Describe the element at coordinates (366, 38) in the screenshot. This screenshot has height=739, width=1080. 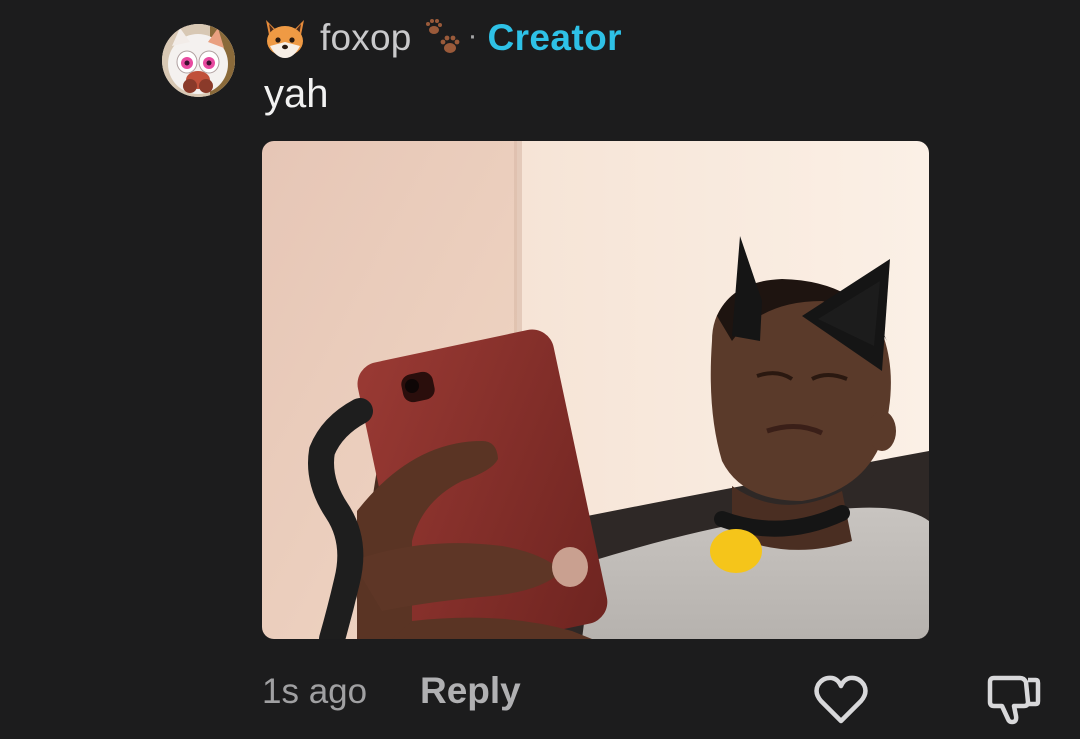
I see `author-username: foxop` at that location.